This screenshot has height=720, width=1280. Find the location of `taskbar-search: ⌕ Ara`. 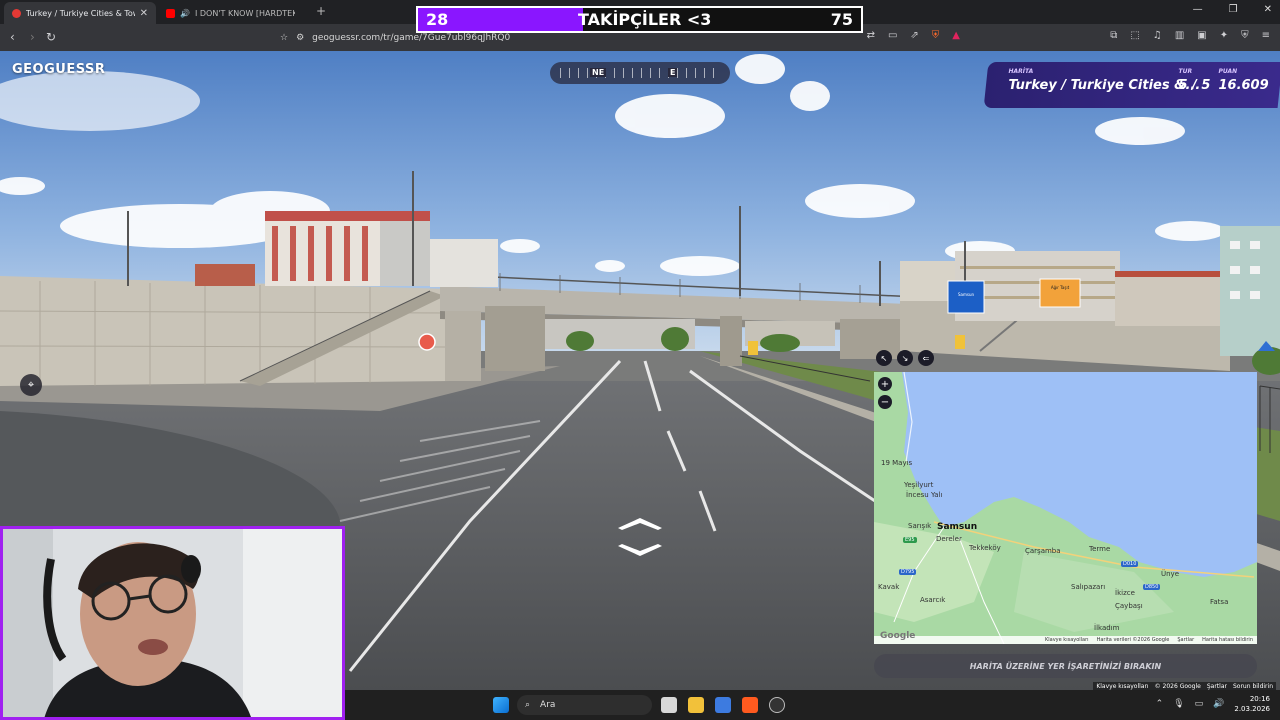

taskbar-search: ⌕ Ara is located at coordinates (584, 705).